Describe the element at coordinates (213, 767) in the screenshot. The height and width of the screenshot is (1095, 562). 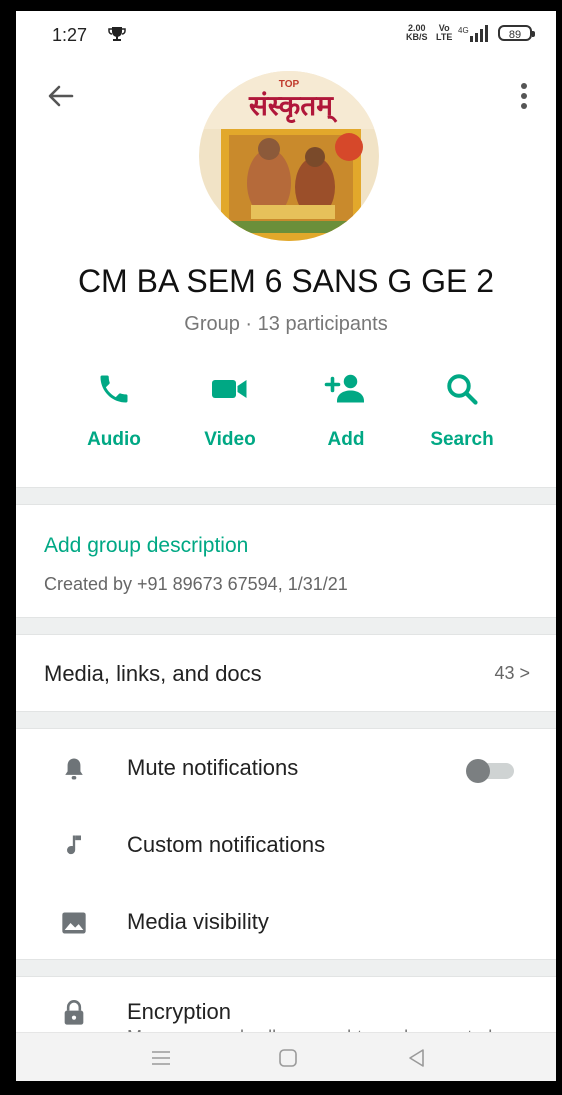
I see `mute-notifications-label: Mute notifications` at that location.